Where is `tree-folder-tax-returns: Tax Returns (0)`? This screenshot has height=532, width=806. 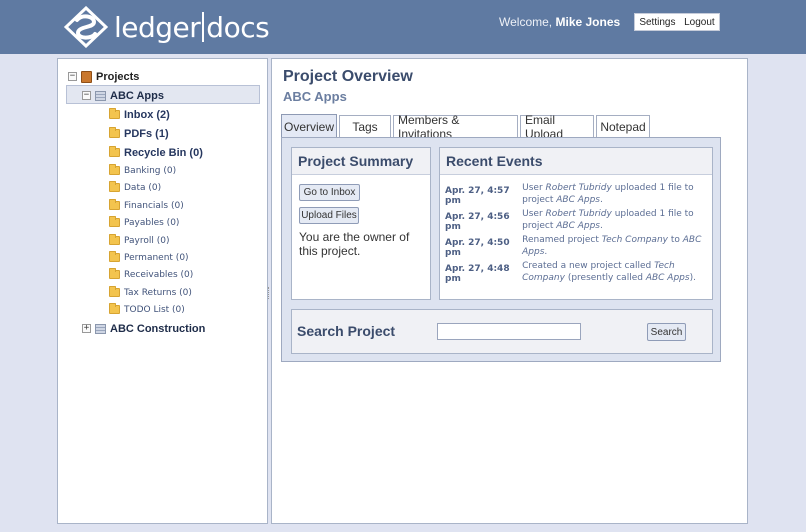 tree-folder-tax-returns: Tax Returns (0) is located at coordinates (150, 292).